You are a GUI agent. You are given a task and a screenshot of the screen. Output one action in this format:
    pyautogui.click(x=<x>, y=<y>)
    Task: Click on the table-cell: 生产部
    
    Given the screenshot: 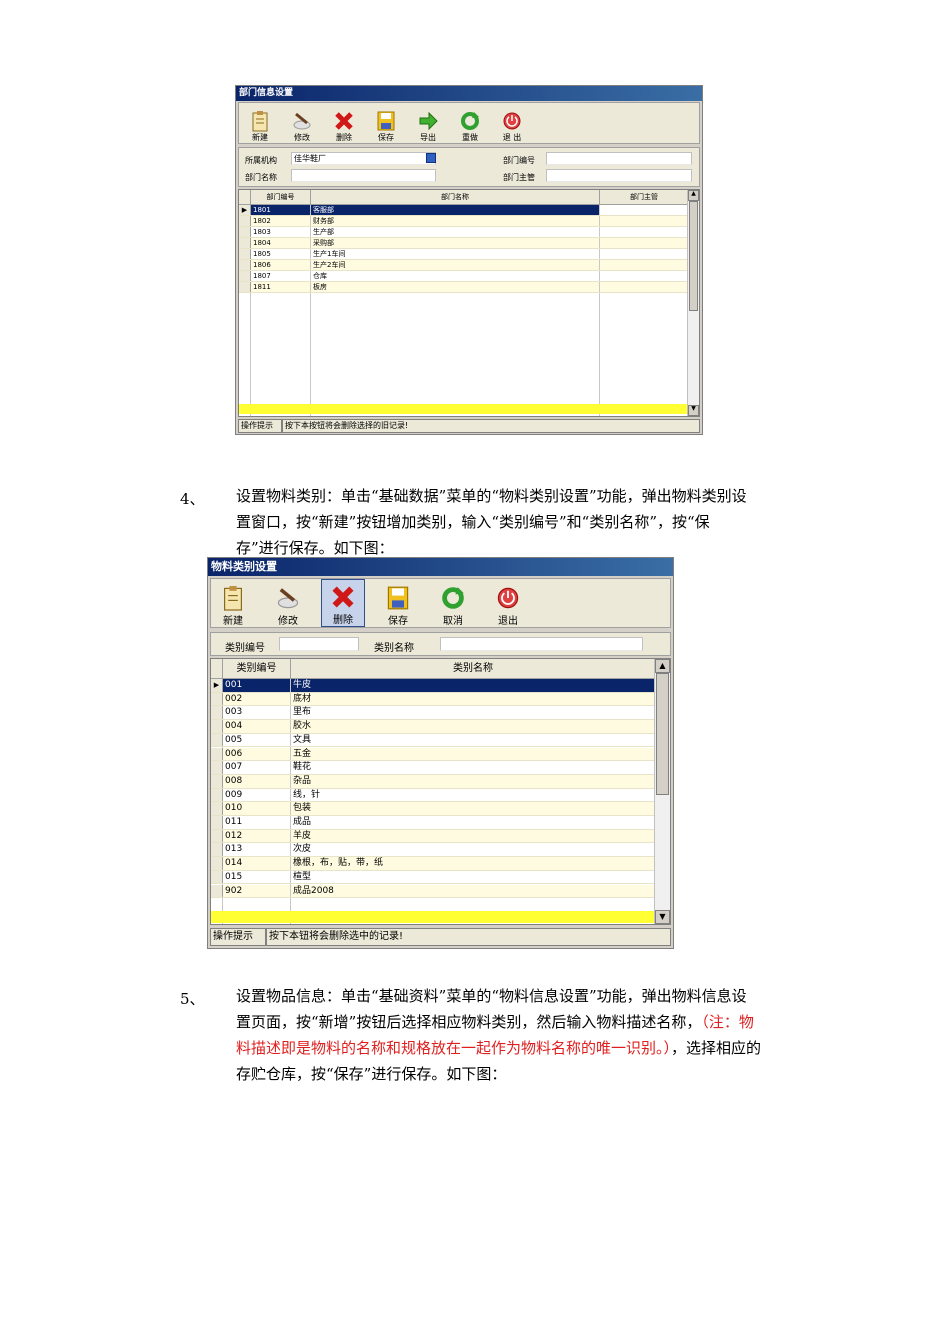 What is the action you would take?
    pyautogui.click(x=455, y=232)
    